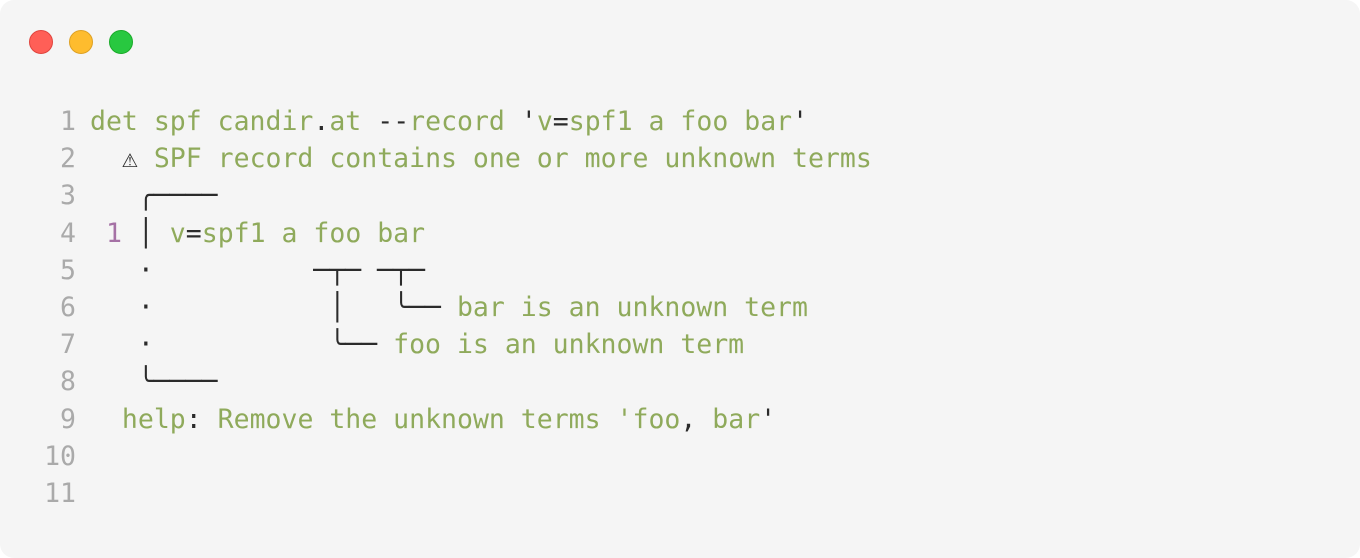  Describe the element at coordinates (696, 419) in the screenshot. I see `code-segment: ,` at that location.